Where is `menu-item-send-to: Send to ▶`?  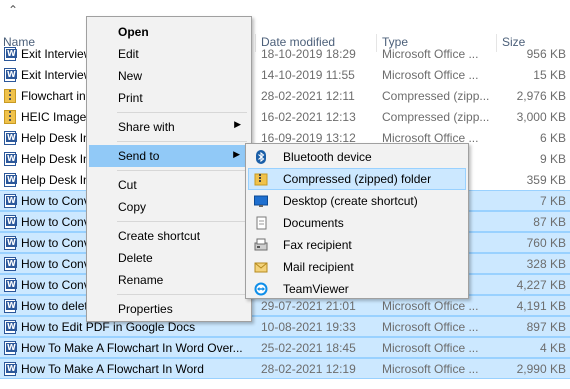 menu-item-send-to: Send to ▶ is located at coordinates (169, 156).